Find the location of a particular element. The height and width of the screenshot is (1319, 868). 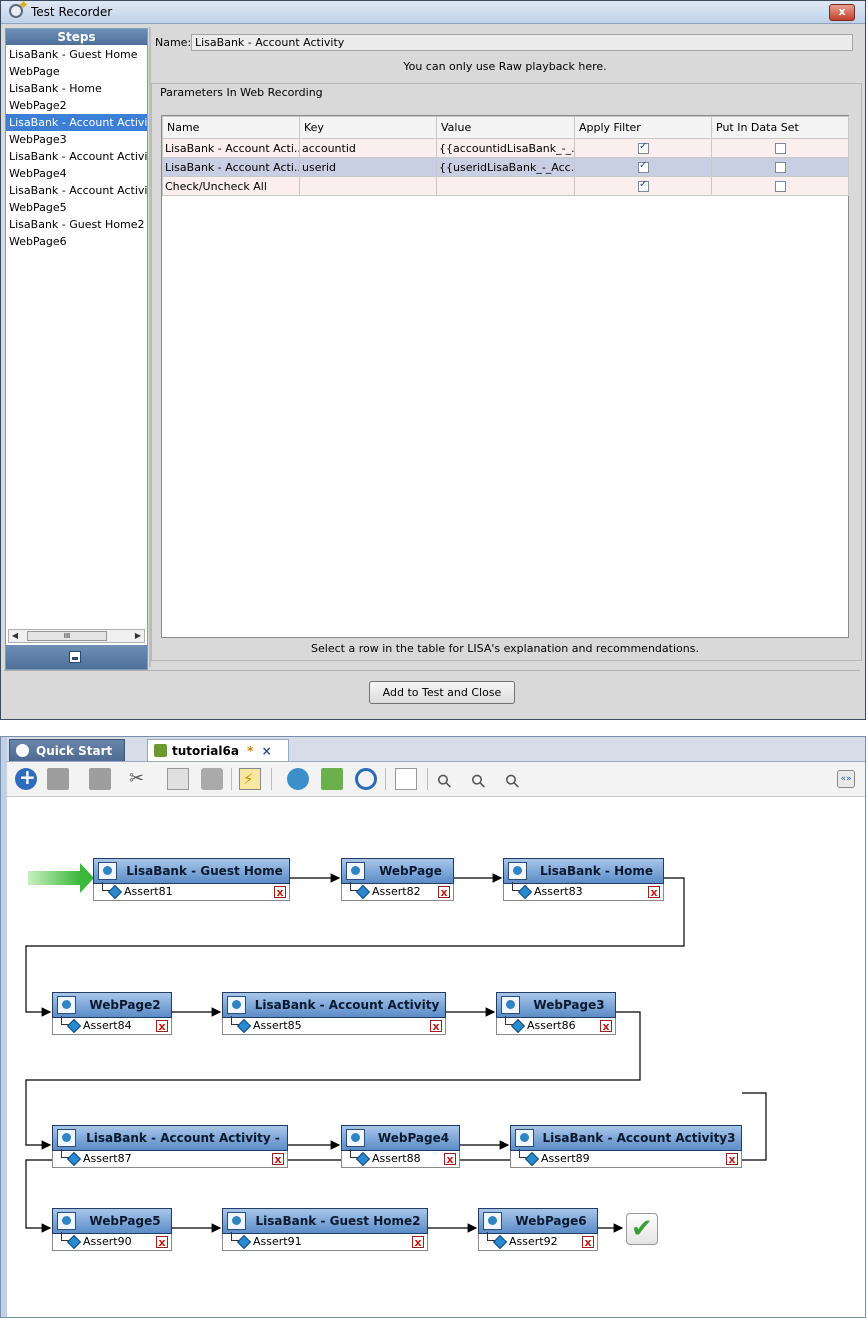

assertion-row: Assert82 x is located at coordinates (397, 891).